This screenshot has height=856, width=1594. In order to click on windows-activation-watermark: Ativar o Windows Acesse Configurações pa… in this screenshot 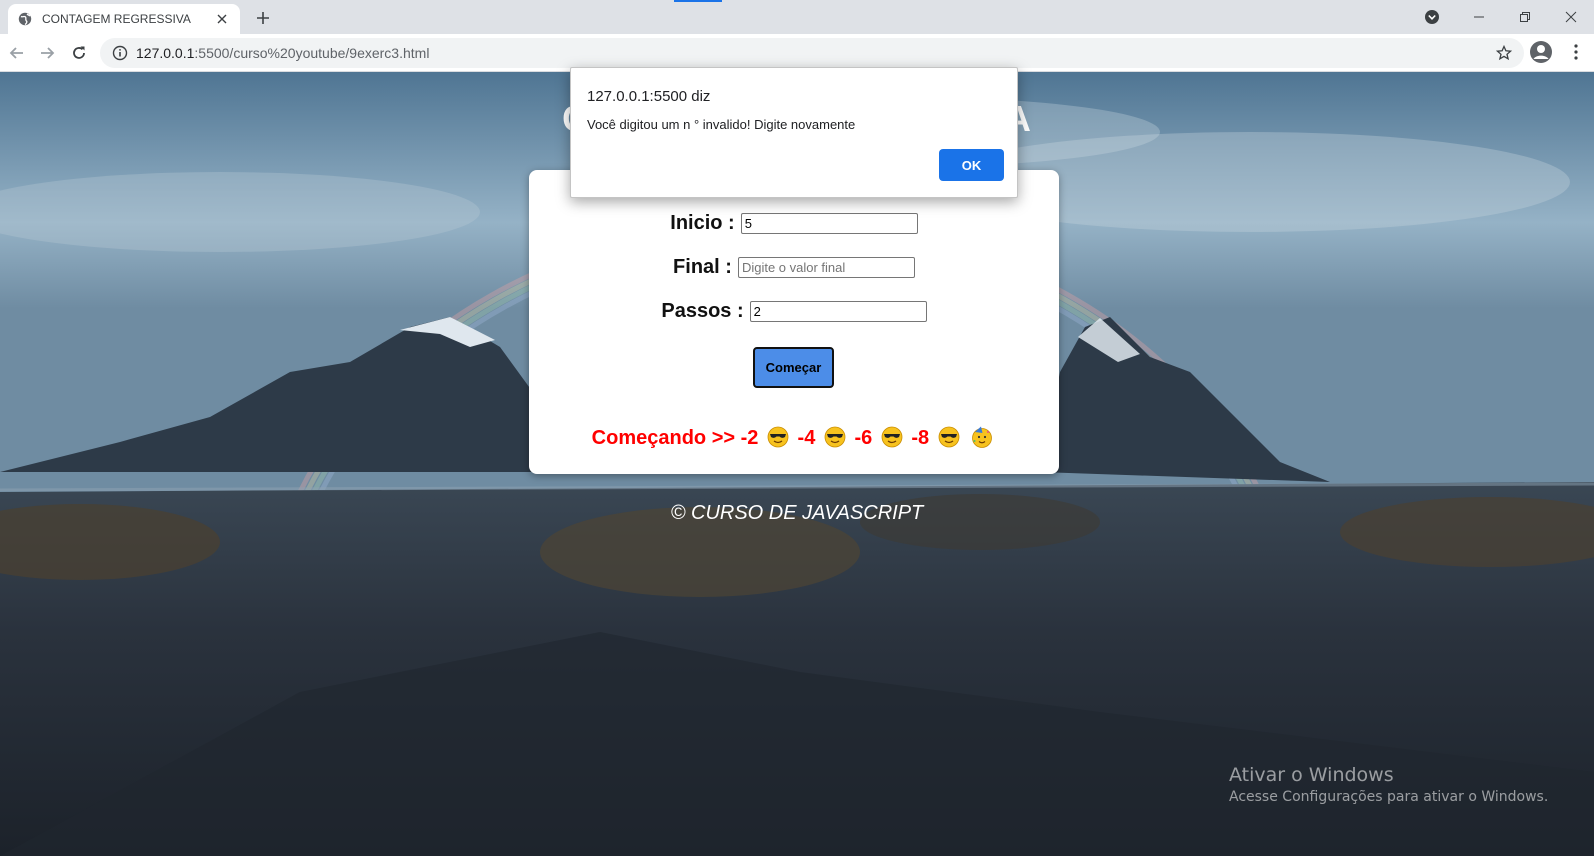, I will do `click(1388, 784)`.